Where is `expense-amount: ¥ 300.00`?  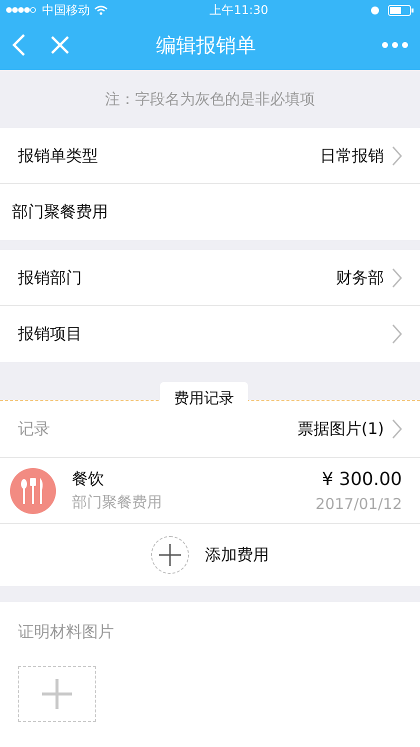
expense-amount: ¥ 300.00 is located at coordinates (361, 480).